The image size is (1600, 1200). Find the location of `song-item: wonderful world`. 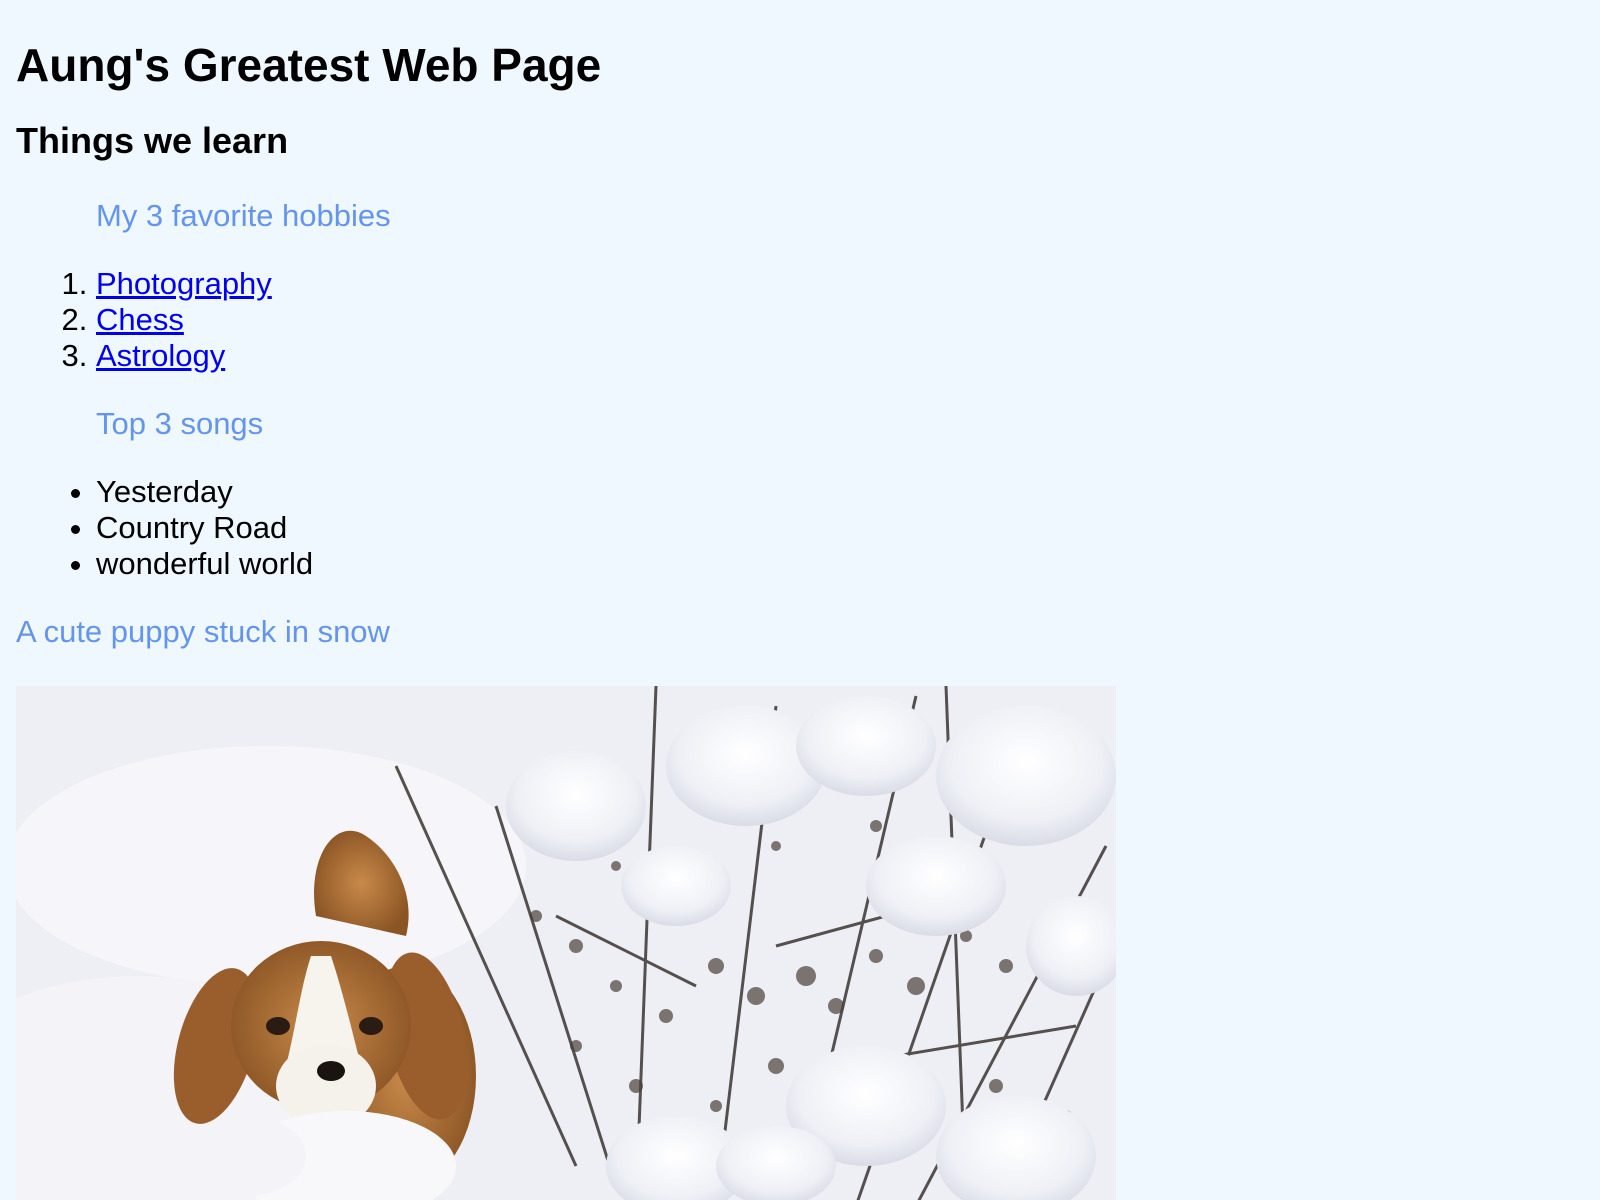

song-item: wonderful world is located at coordinates (840, 564).